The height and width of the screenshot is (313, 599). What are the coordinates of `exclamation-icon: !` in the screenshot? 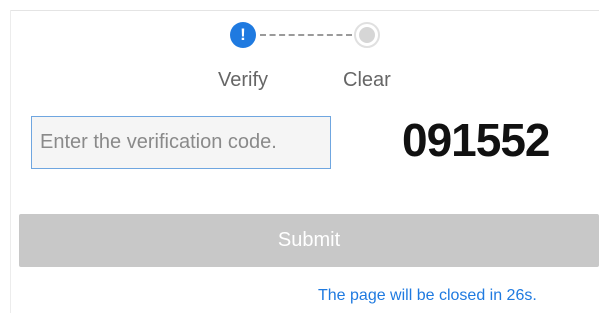 It's located at (243, 35).